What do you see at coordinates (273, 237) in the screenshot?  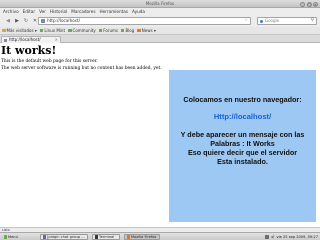 I see `volume-icon: ◂)` at bounding box center [273, 237].